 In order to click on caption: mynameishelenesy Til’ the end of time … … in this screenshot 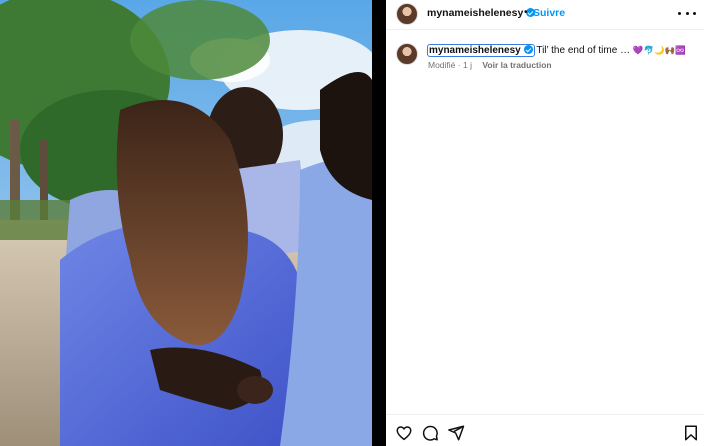, I will do `click(562, 50)`.